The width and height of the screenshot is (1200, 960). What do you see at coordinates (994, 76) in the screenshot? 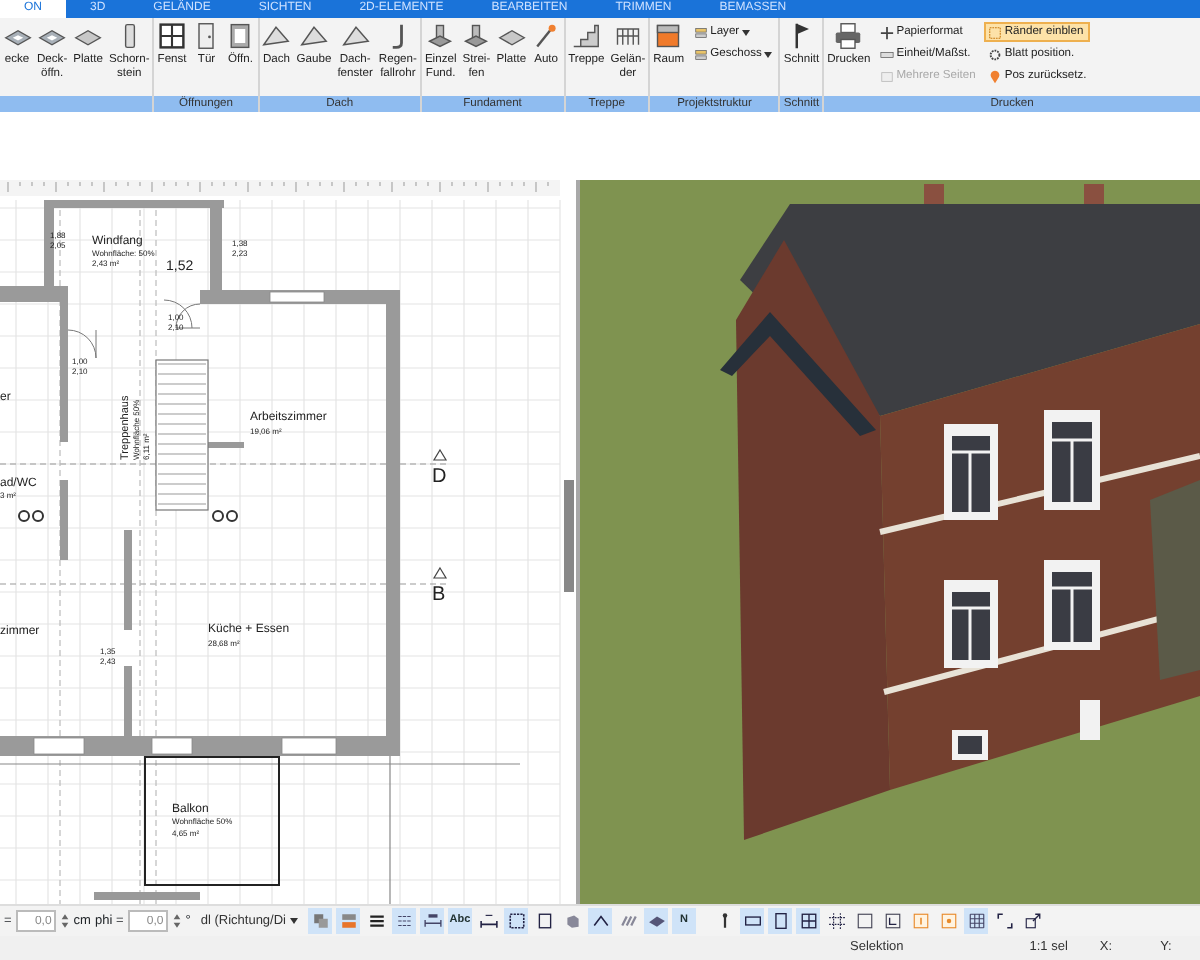
I see `pin-icon` at bounding box center [994, 76].